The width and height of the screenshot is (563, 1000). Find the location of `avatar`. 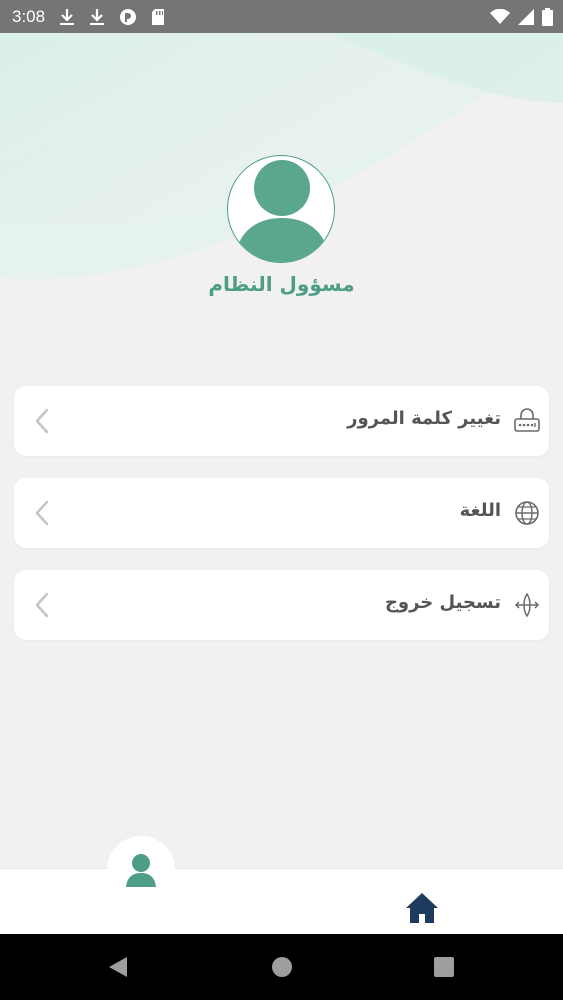

avatar is located at coordinates (281, 209).